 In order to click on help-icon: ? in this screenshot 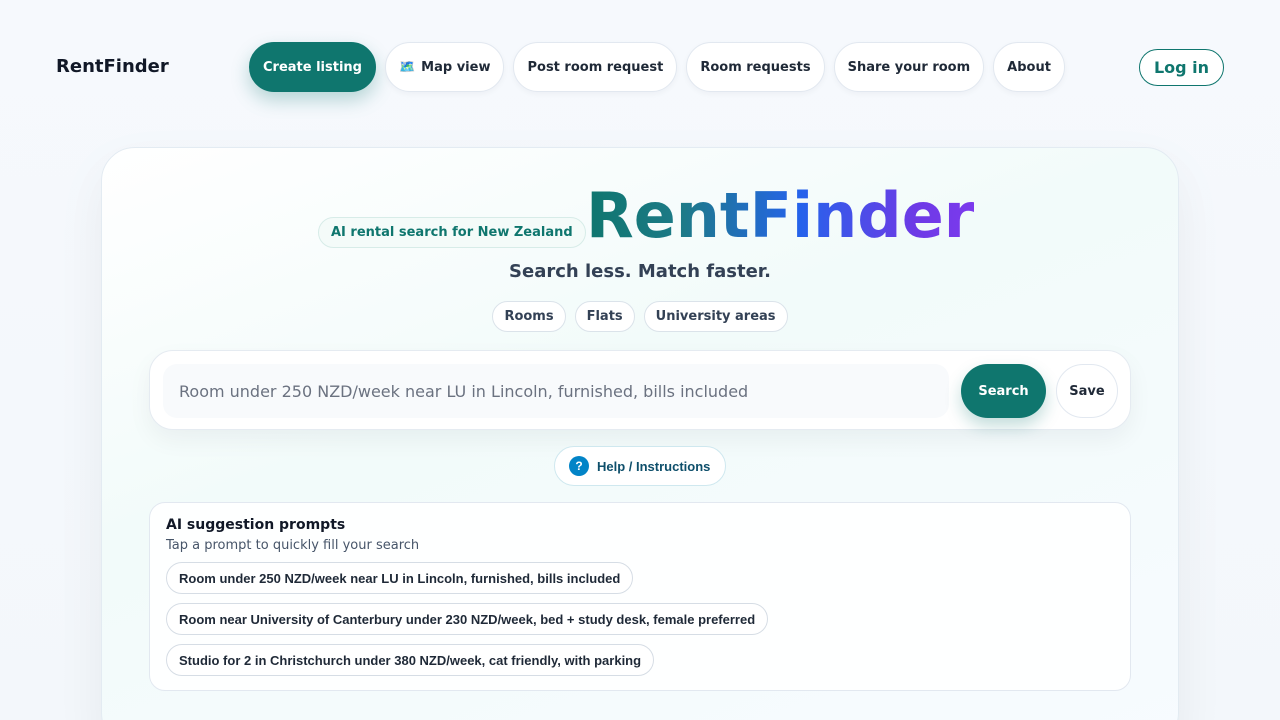, I will do `click(579, 466)`.